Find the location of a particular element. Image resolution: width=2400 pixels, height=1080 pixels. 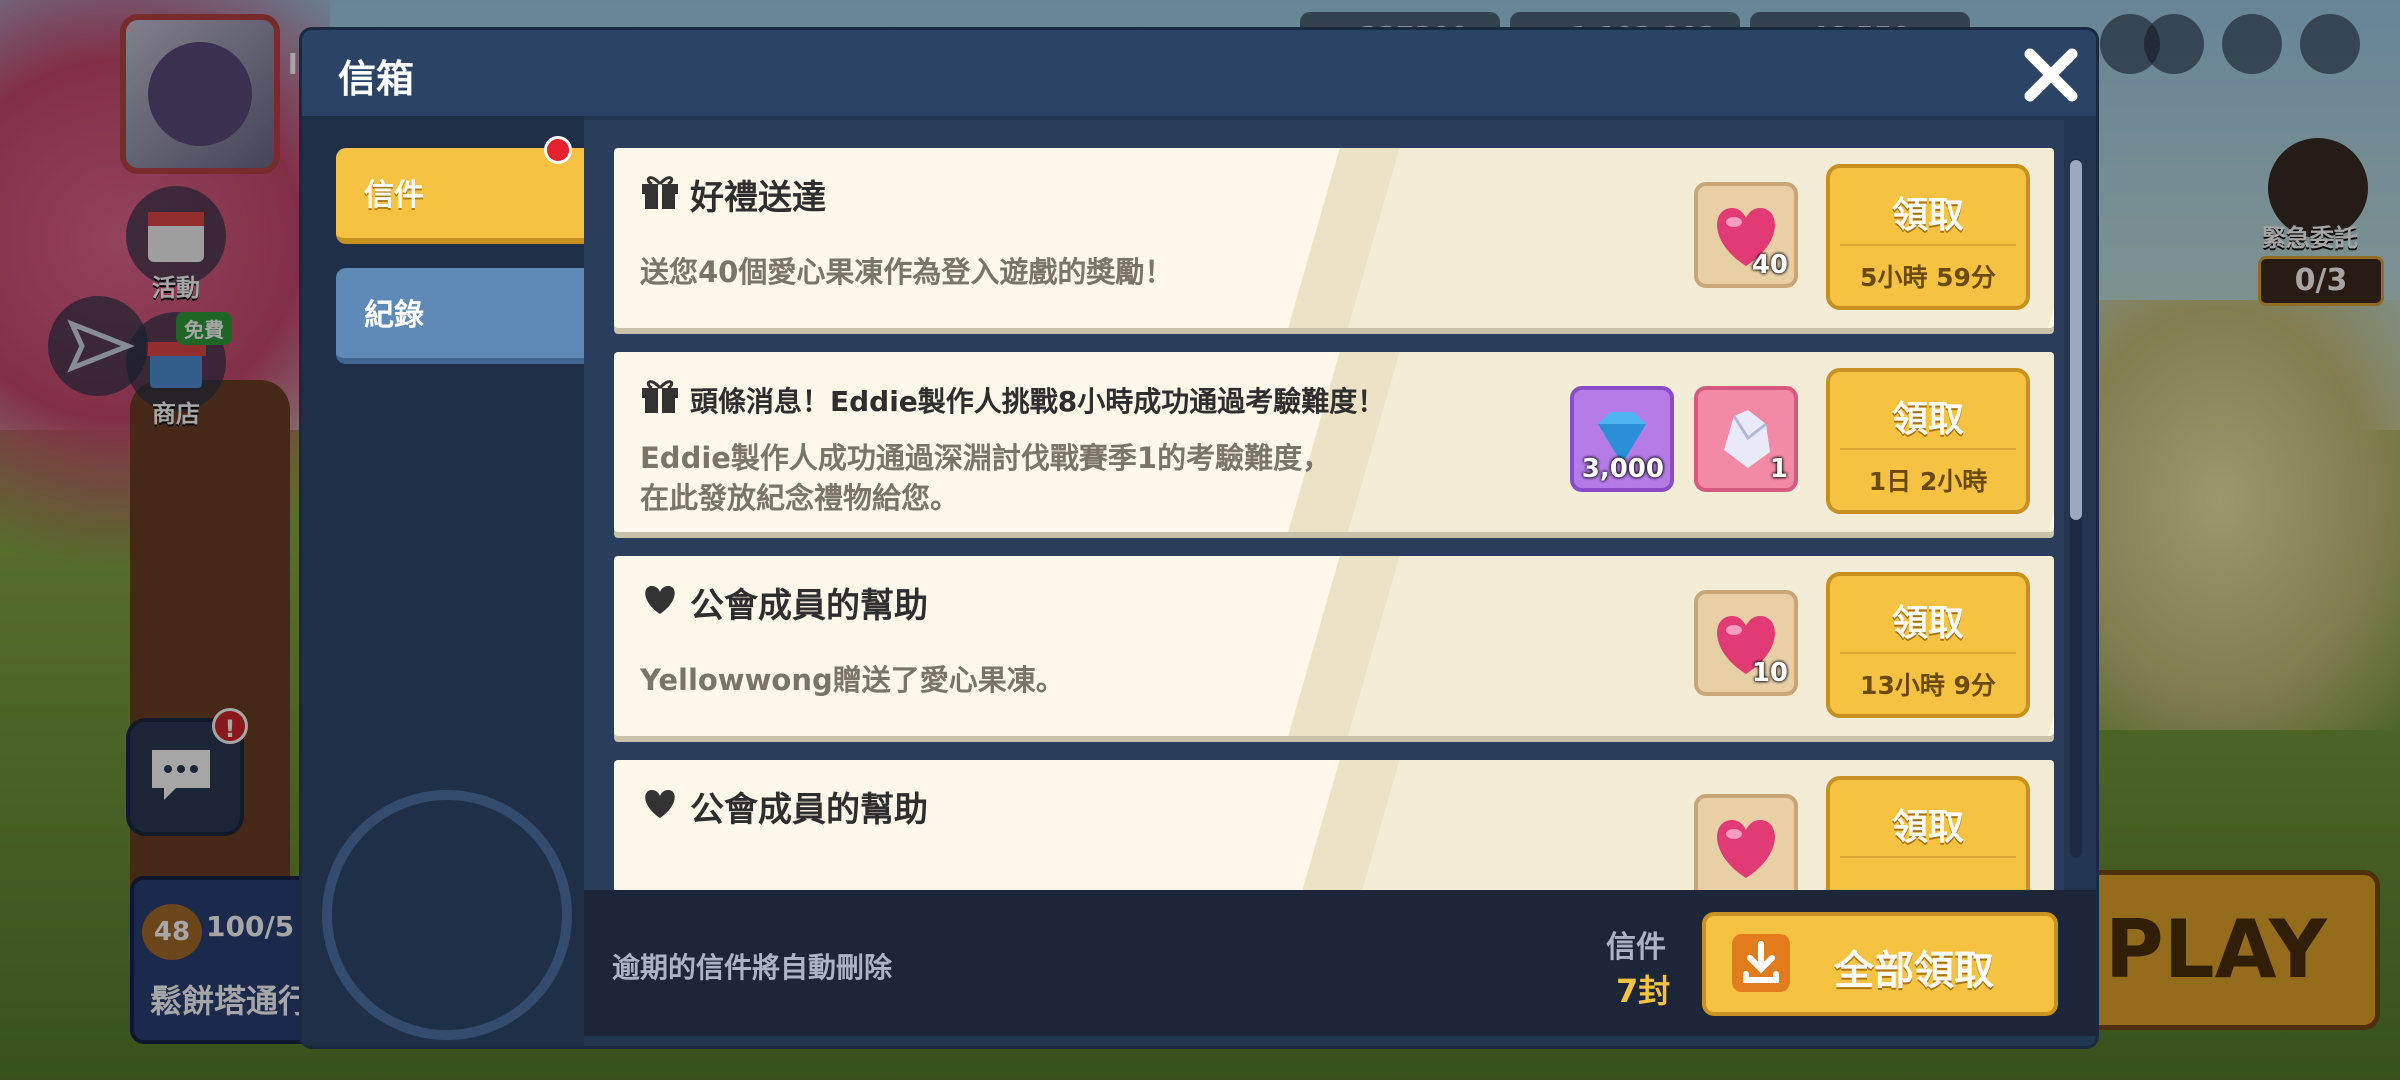

mail-item: 公會成員的幫助 Yellowwong贈送了愛心果凍。 10 領取 13小時 9分 is located at coordinates (1334, 646).